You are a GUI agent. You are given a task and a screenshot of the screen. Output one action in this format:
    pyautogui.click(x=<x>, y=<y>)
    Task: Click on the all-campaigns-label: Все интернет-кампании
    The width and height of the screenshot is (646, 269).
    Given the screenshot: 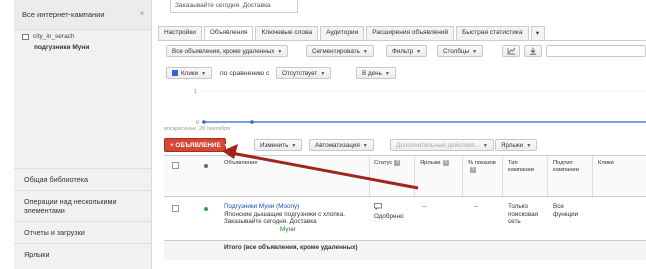 What is the action you would take?
    pyautogui.click(x=63, y=14)
    